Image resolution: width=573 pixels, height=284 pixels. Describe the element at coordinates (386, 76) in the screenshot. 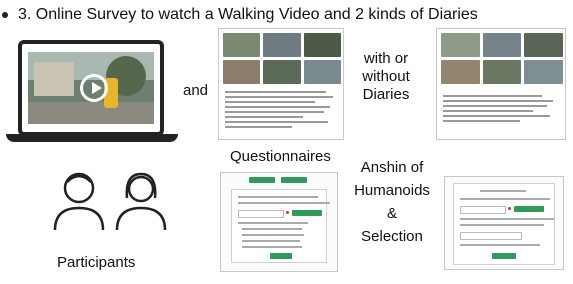

I see `with-or-without-label: with or without Diaries` at that location.